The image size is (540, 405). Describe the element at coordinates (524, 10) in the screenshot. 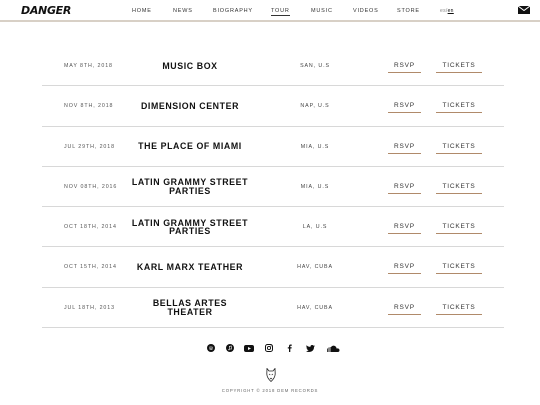

I see `envelope-icon` at that location.